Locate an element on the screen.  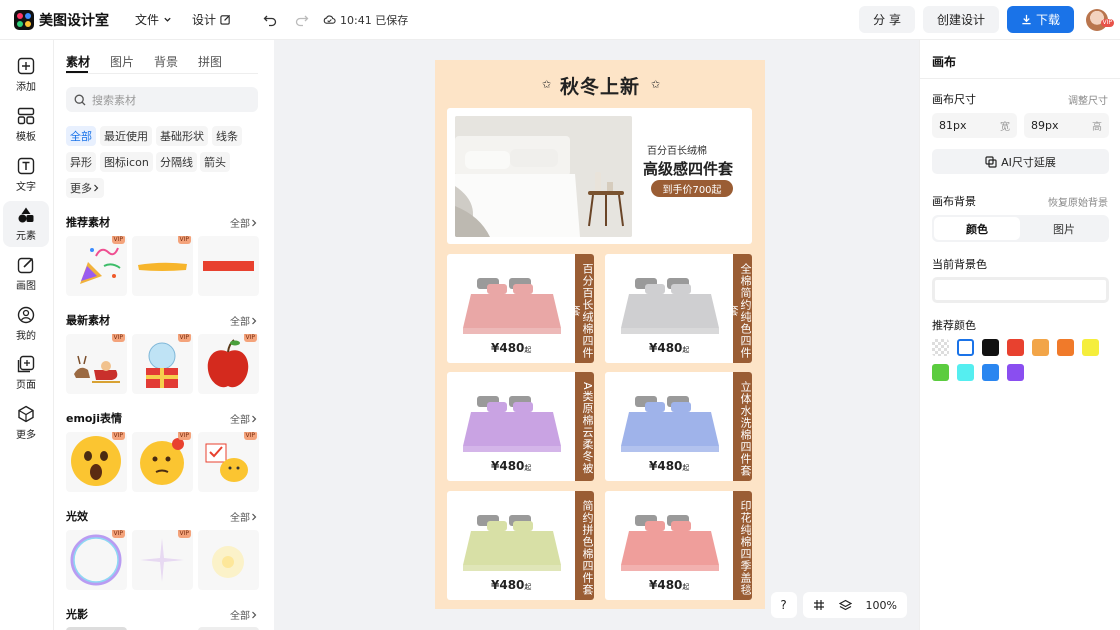
rail-item-text: 文字 is located at coordinates (26, 175).